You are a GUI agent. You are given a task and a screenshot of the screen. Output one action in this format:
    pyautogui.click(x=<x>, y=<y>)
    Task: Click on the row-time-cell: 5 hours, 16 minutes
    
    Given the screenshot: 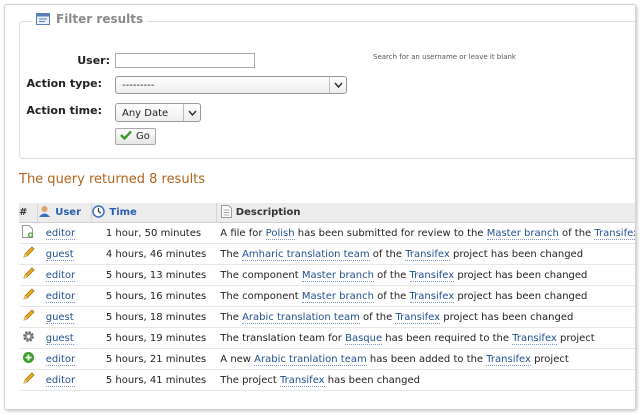 What is the action you would take?
    pyautogui.click(x=154, y=296)
    